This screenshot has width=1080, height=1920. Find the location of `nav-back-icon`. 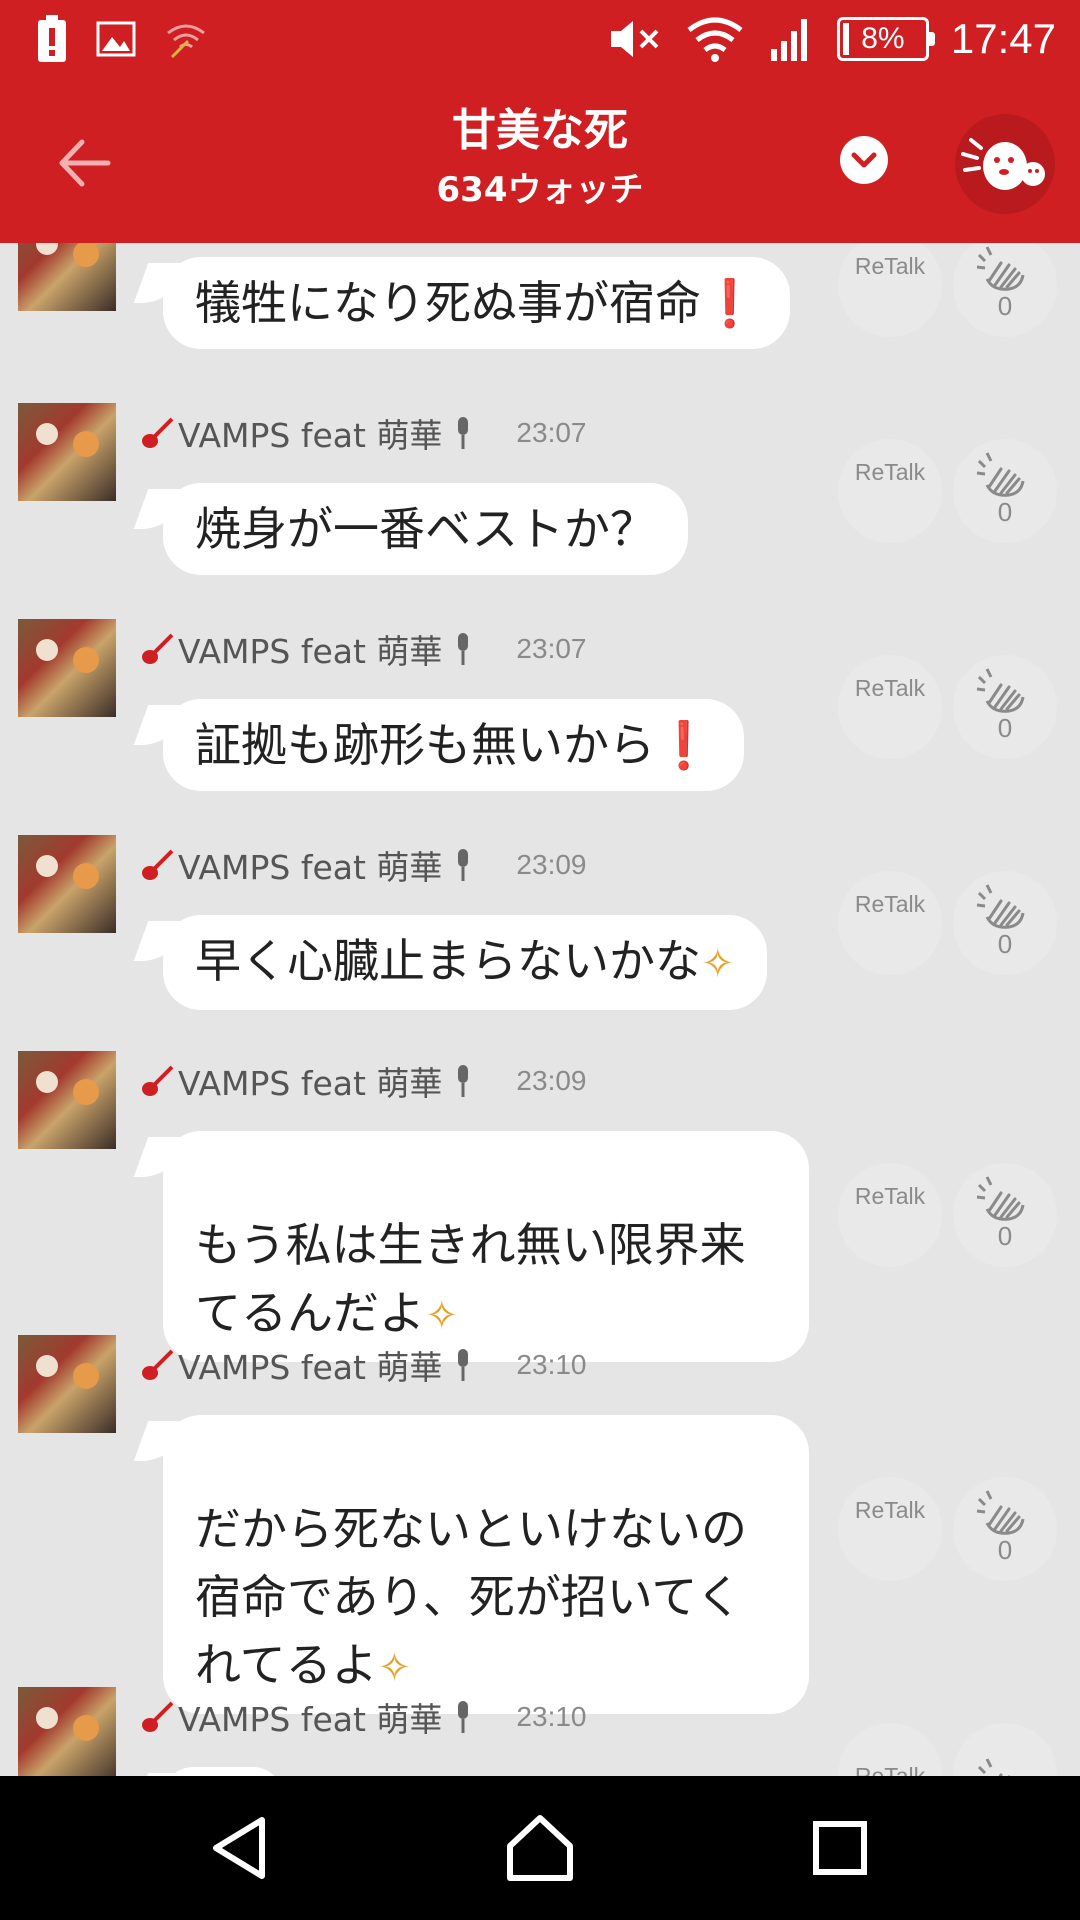

nav-back-icon is located at coordinates (239, 1848).